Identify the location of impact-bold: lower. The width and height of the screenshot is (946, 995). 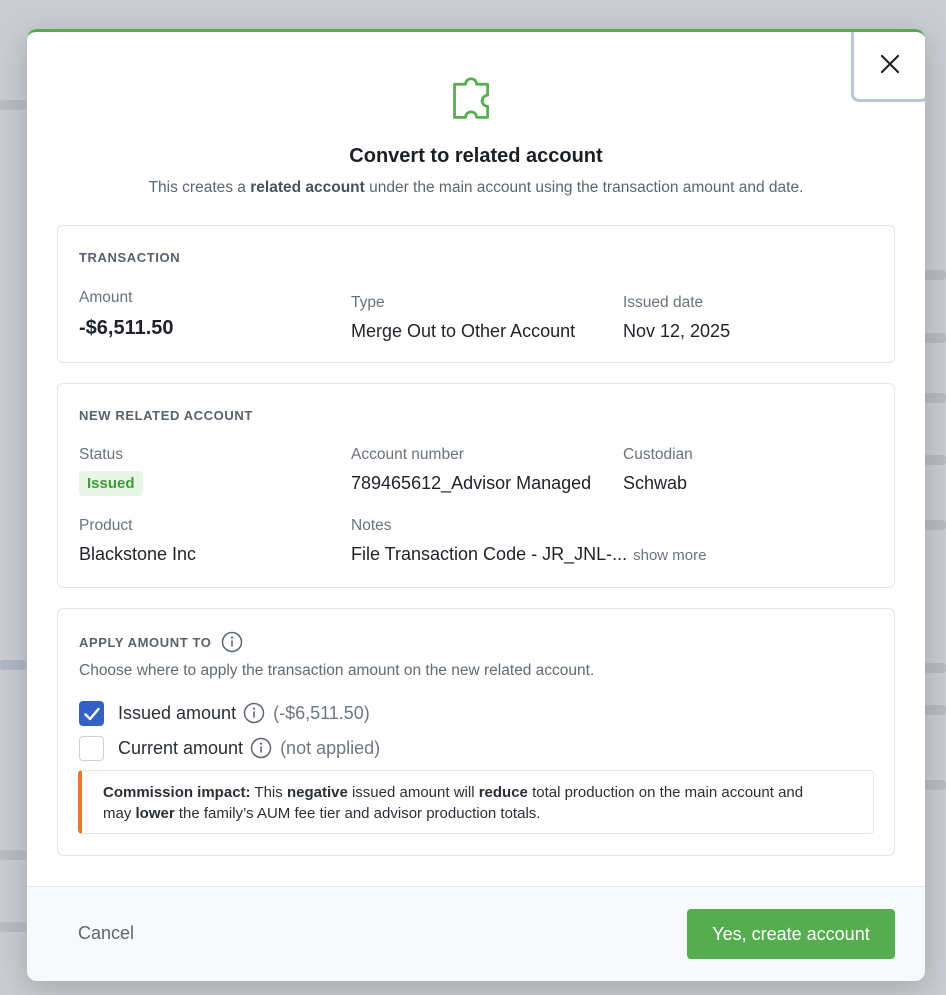
(155, 813).